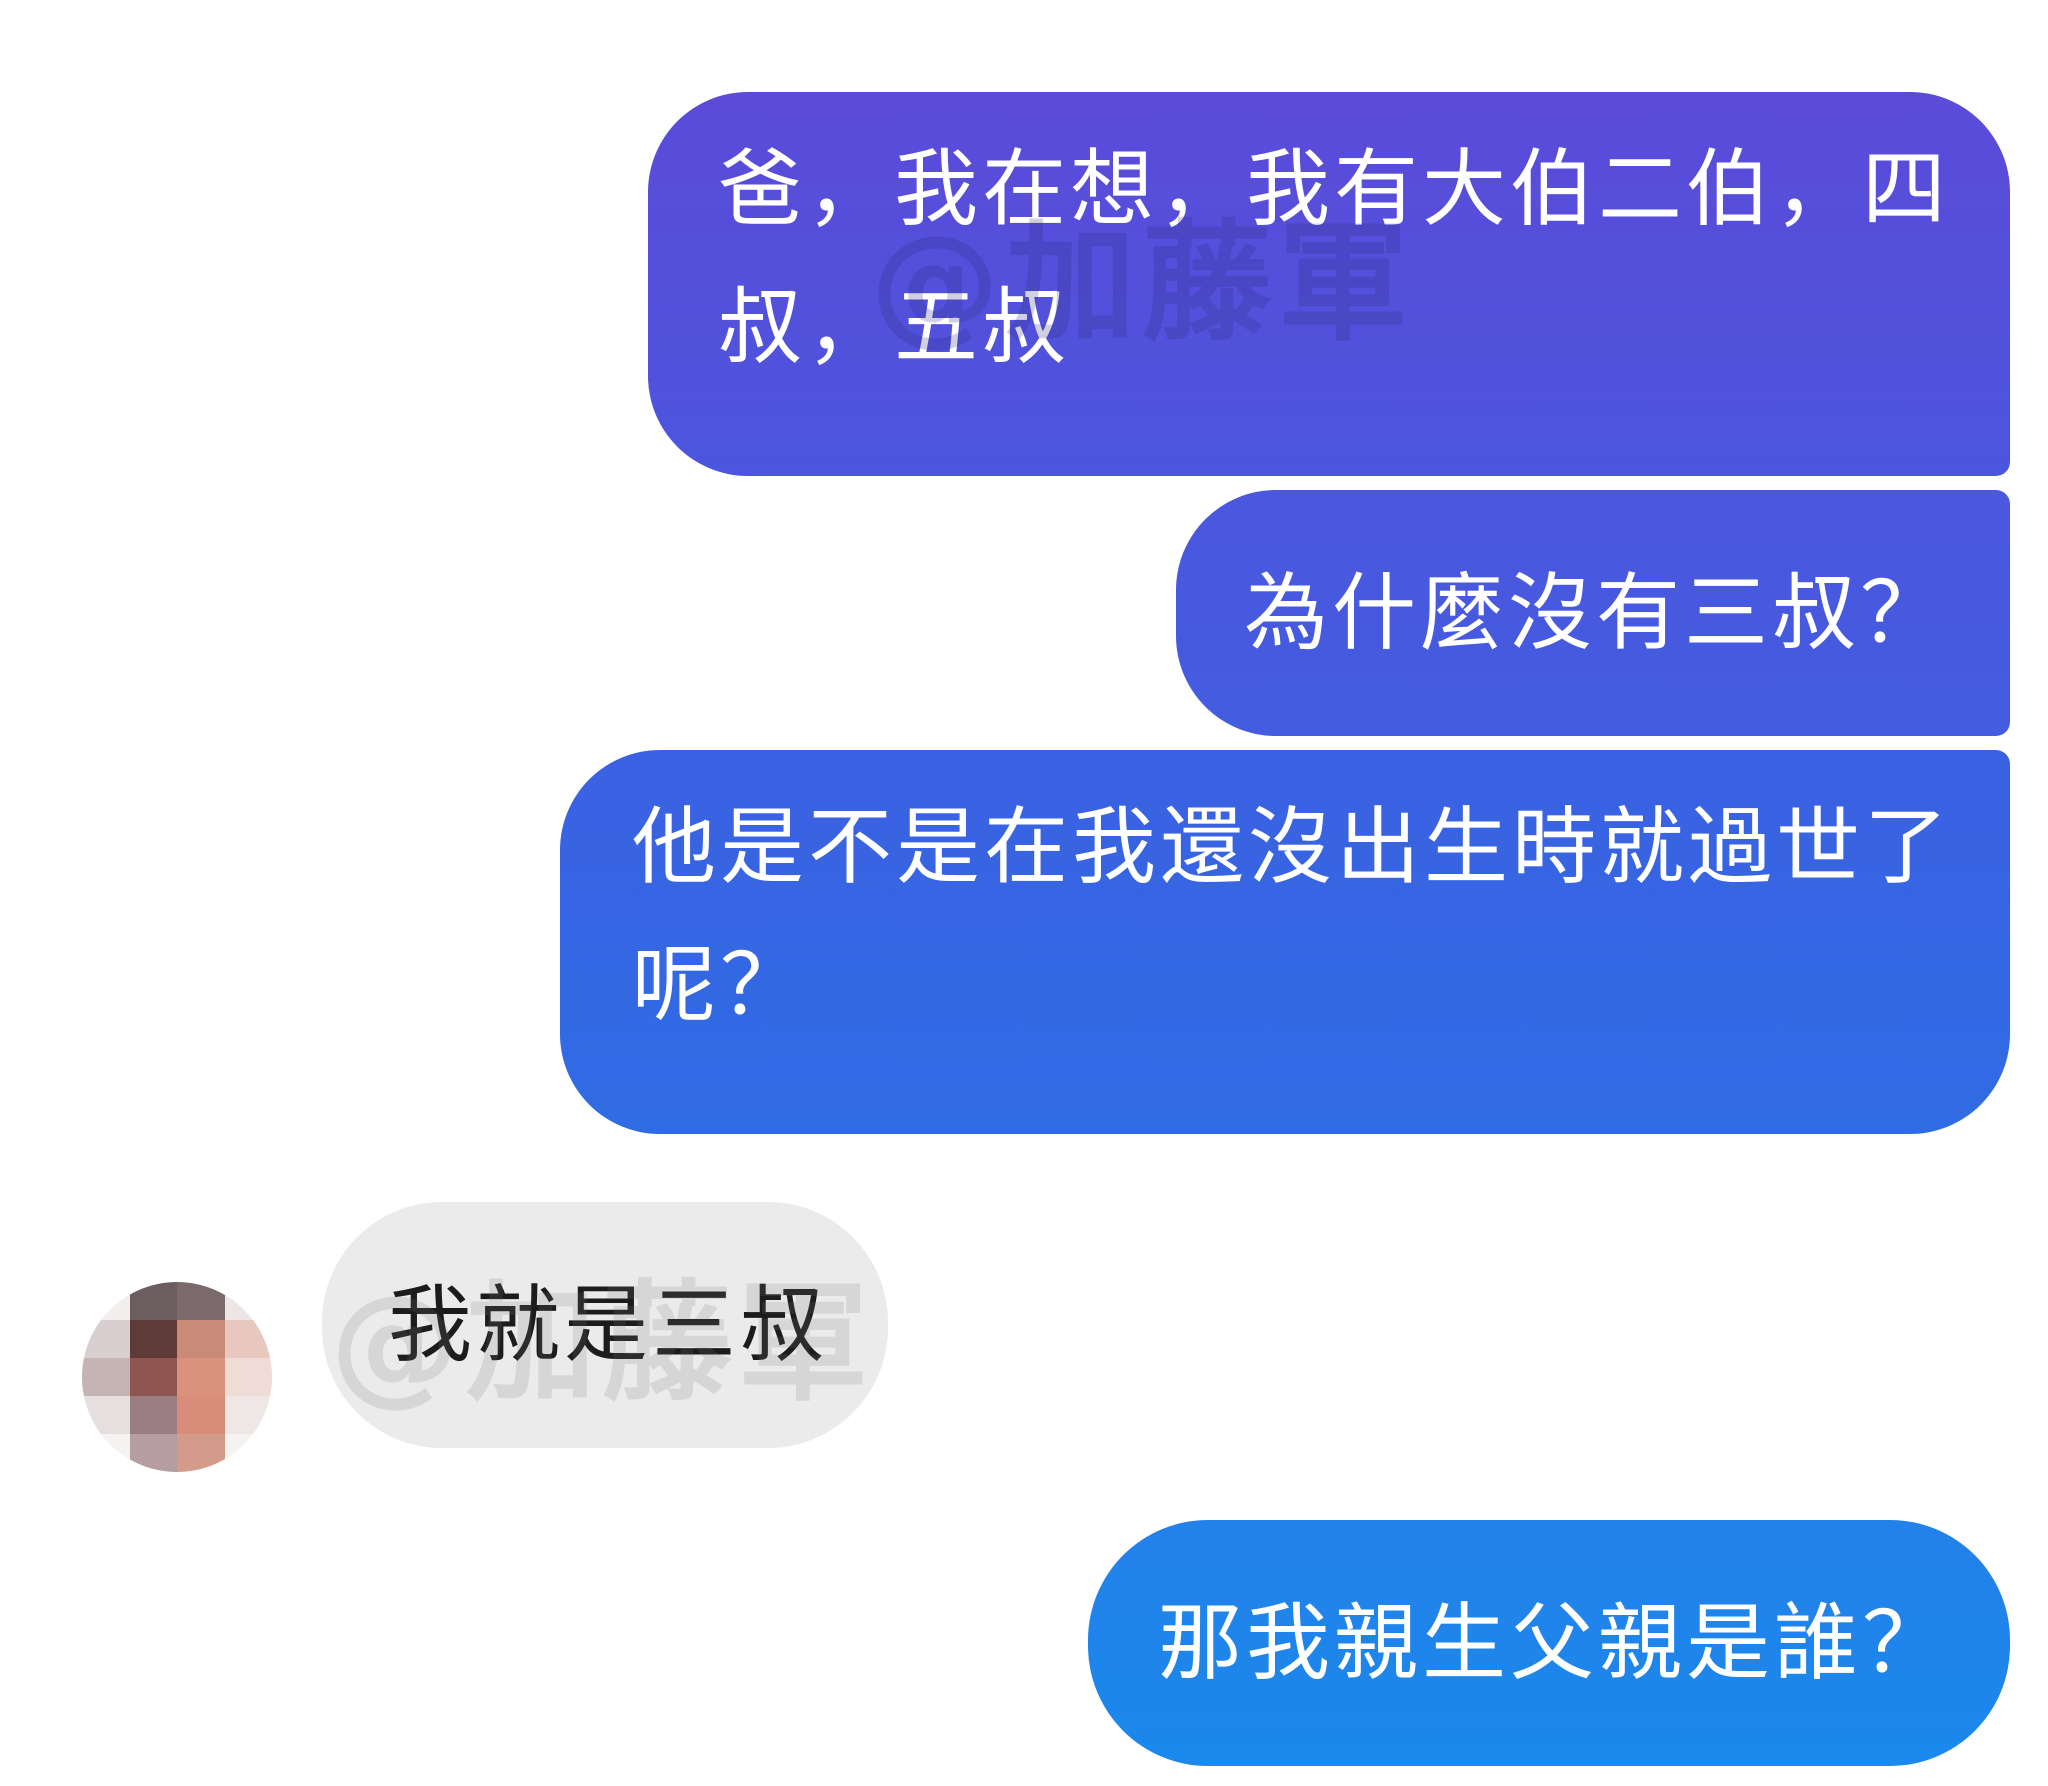 The height and width of the screenshot is (1786, 2048). I want to click on contact-avatar, so click(177, 1377).